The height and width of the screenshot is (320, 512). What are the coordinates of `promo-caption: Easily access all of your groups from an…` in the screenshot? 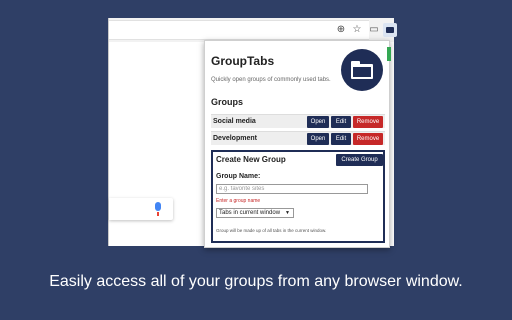 It's located at (256, 281).